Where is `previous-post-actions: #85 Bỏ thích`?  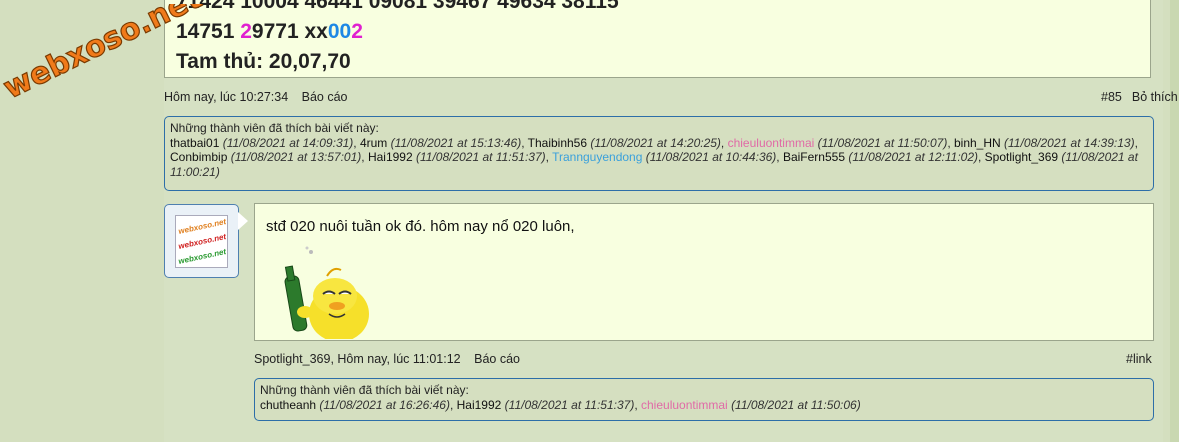
previous-post-actions: #85 Bỏ thích is located at coordinates (1139, 97).